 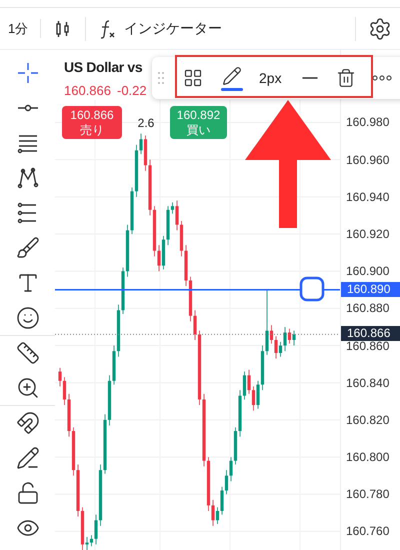 What do you see at coordinates (28, 388) in the screenshot?
I see `zoom-in-icon` at bounding box center [28, 388].